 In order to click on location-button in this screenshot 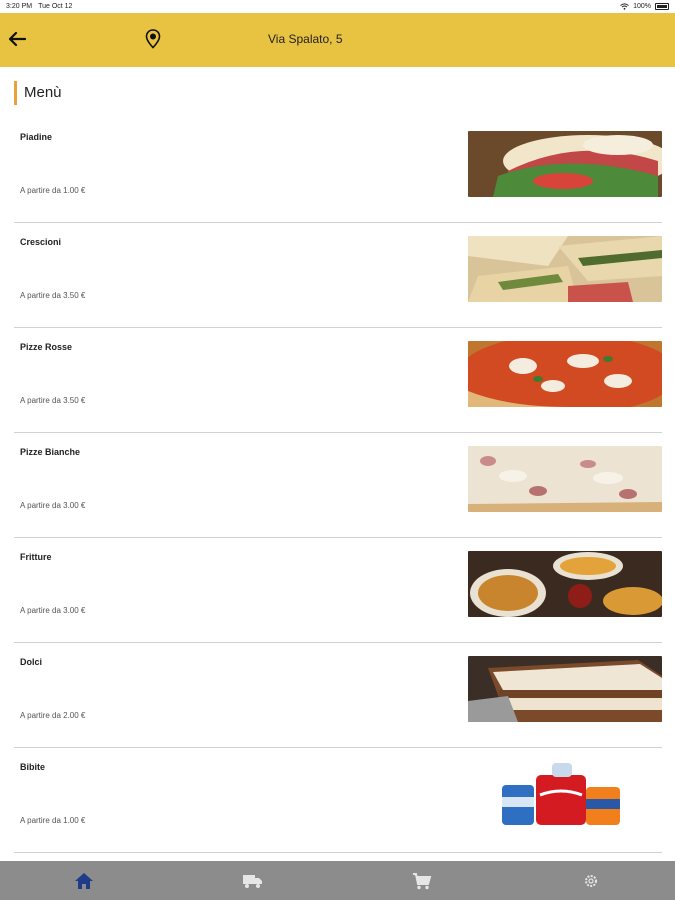, I will do `click(153, 39)`.